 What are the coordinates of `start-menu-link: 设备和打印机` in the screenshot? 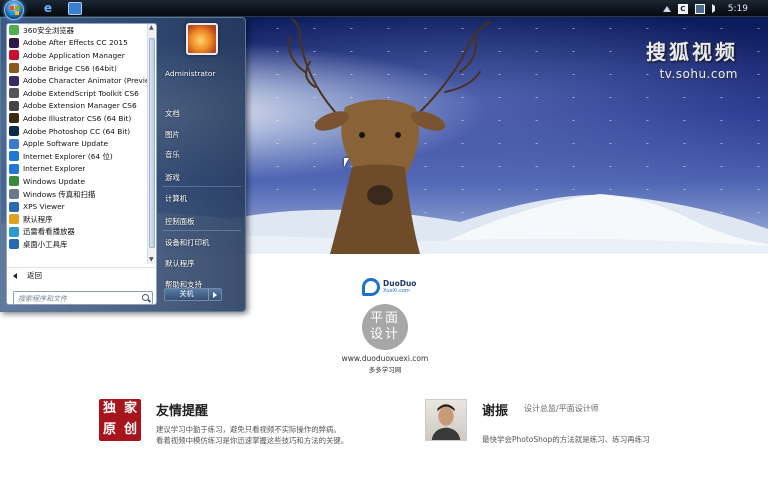 It's located at (187, 242).